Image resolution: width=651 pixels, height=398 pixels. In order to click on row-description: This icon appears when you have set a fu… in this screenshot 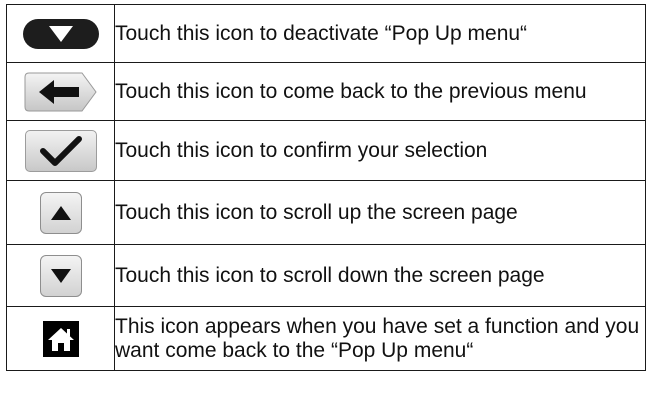, I will do `click(380, 338)`.